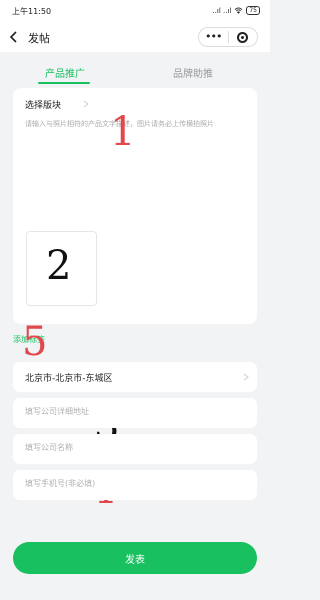  Describe the element at coordinates (32, 11) in the screenshot. I see `status-time: 上午11:50` at that location.